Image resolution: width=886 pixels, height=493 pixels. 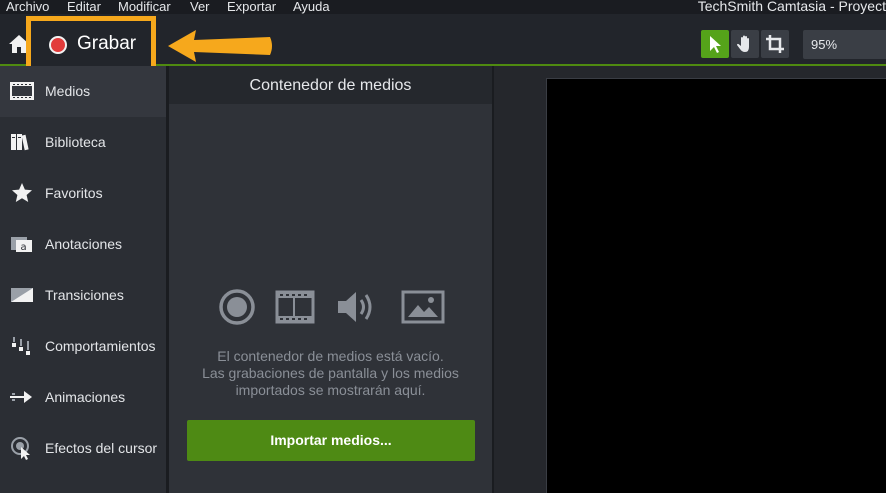 I want to click on crop-tool-button, so click(x=775, y=44).